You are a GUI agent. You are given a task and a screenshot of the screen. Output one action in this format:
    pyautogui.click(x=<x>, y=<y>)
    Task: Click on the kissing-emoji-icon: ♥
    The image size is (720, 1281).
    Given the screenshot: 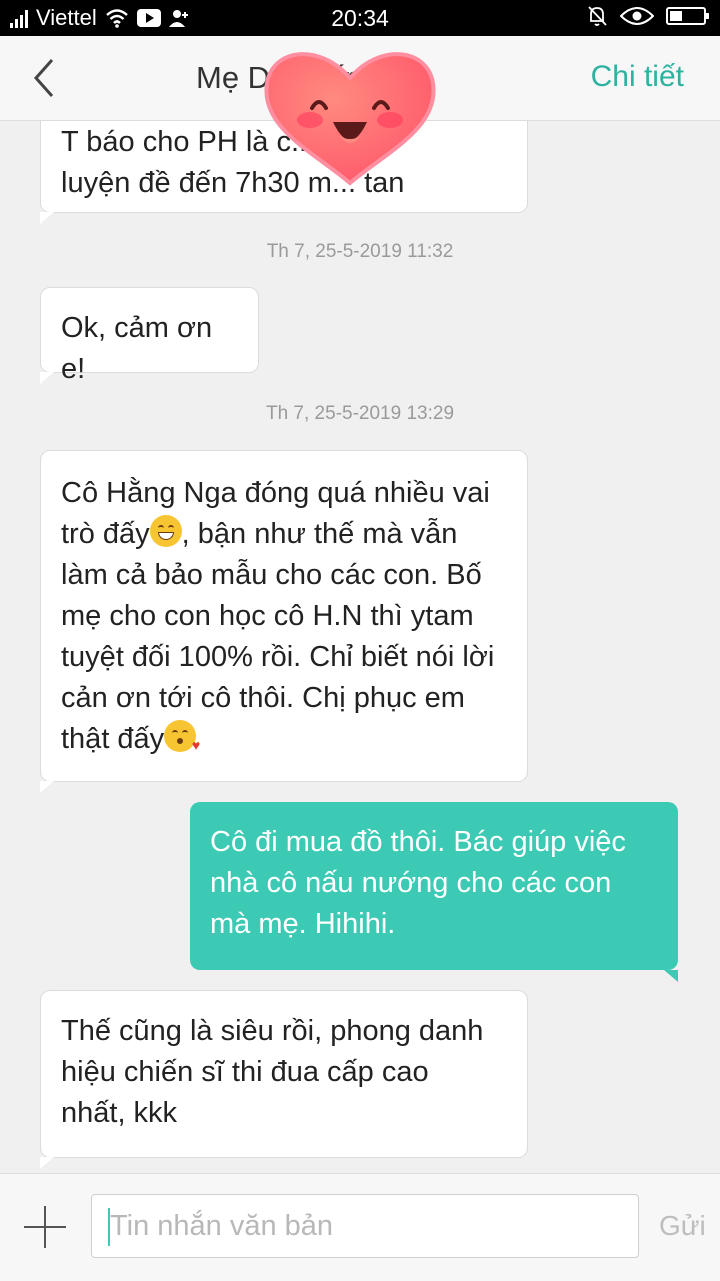 What is the action you would take?
    pyautogui.click(x=182, y=736)
    